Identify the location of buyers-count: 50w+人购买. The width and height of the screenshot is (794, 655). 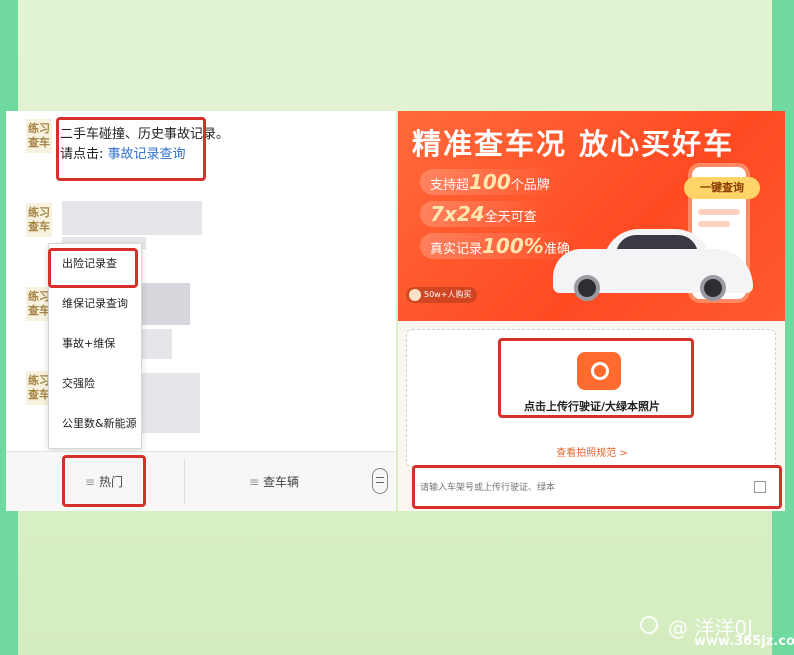
(448, 294).